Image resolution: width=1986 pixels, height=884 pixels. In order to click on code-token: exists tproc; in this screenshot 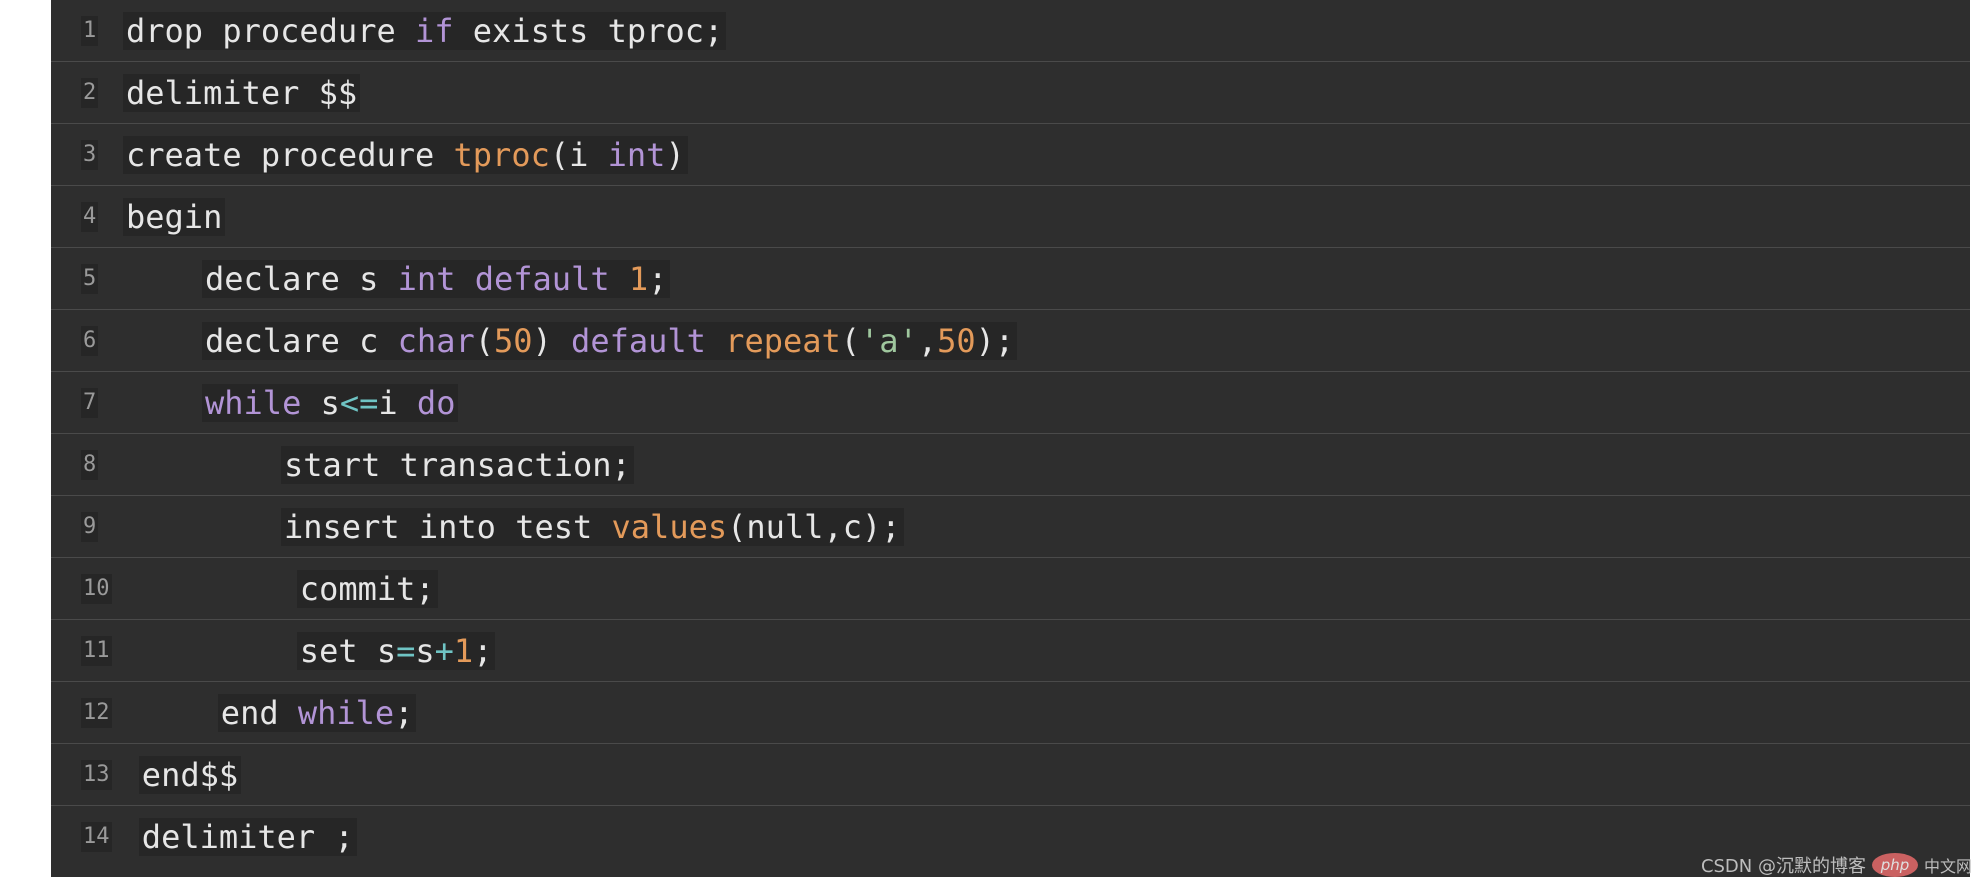, I will do `click(588, 31)`.